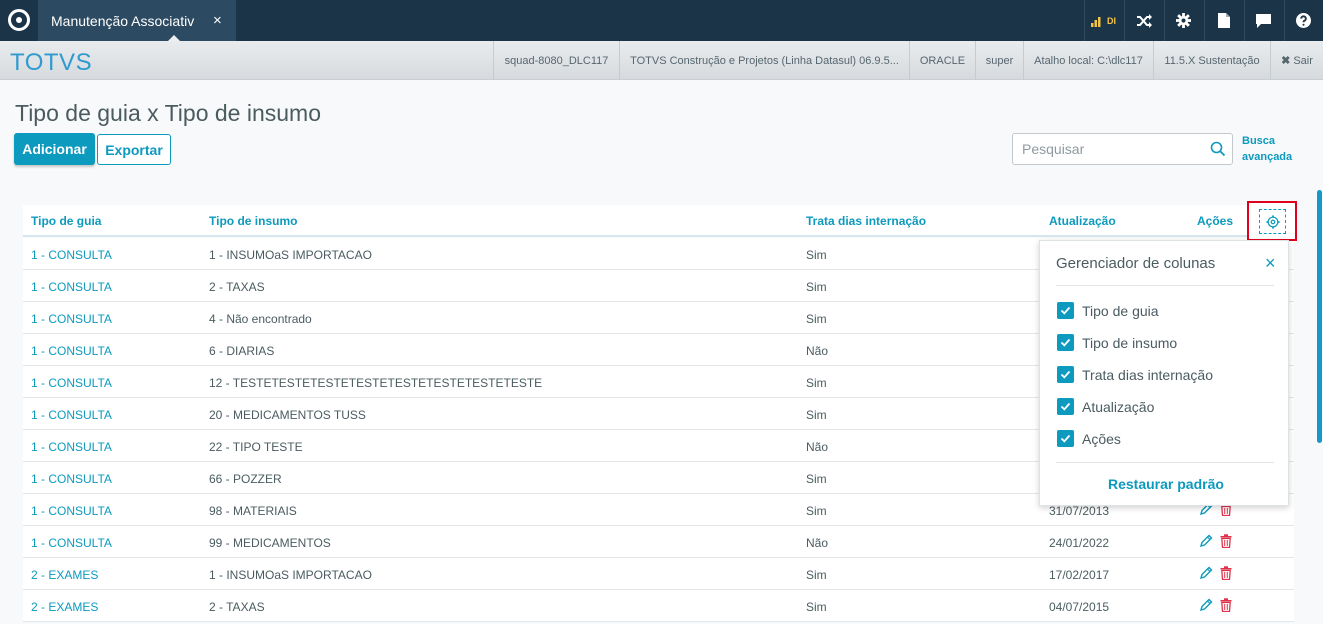 The height and width of the screenshot is (624, 1323). Describe the element at coordinates (270, 543) in the screenshot. I see `cell-tipo-de-insumo: 99 - MEDICAMENTOS` at that location.